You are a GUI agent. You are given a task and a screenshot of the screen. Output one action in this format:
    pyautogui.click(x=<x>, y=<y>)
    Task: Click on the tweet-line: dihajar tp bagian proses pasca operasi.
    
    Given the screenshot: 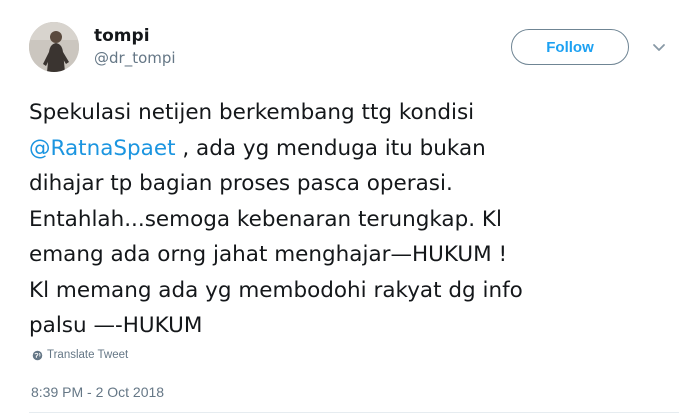 What is the action you would take?
    pyautogui.click(x=359, y=184)
    